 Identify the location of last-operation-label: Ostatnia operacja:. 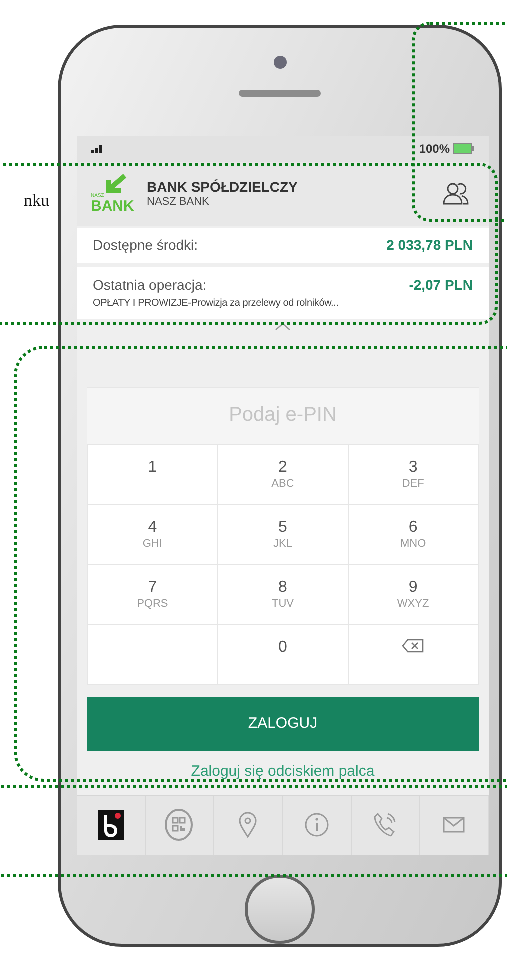
(150, 285).